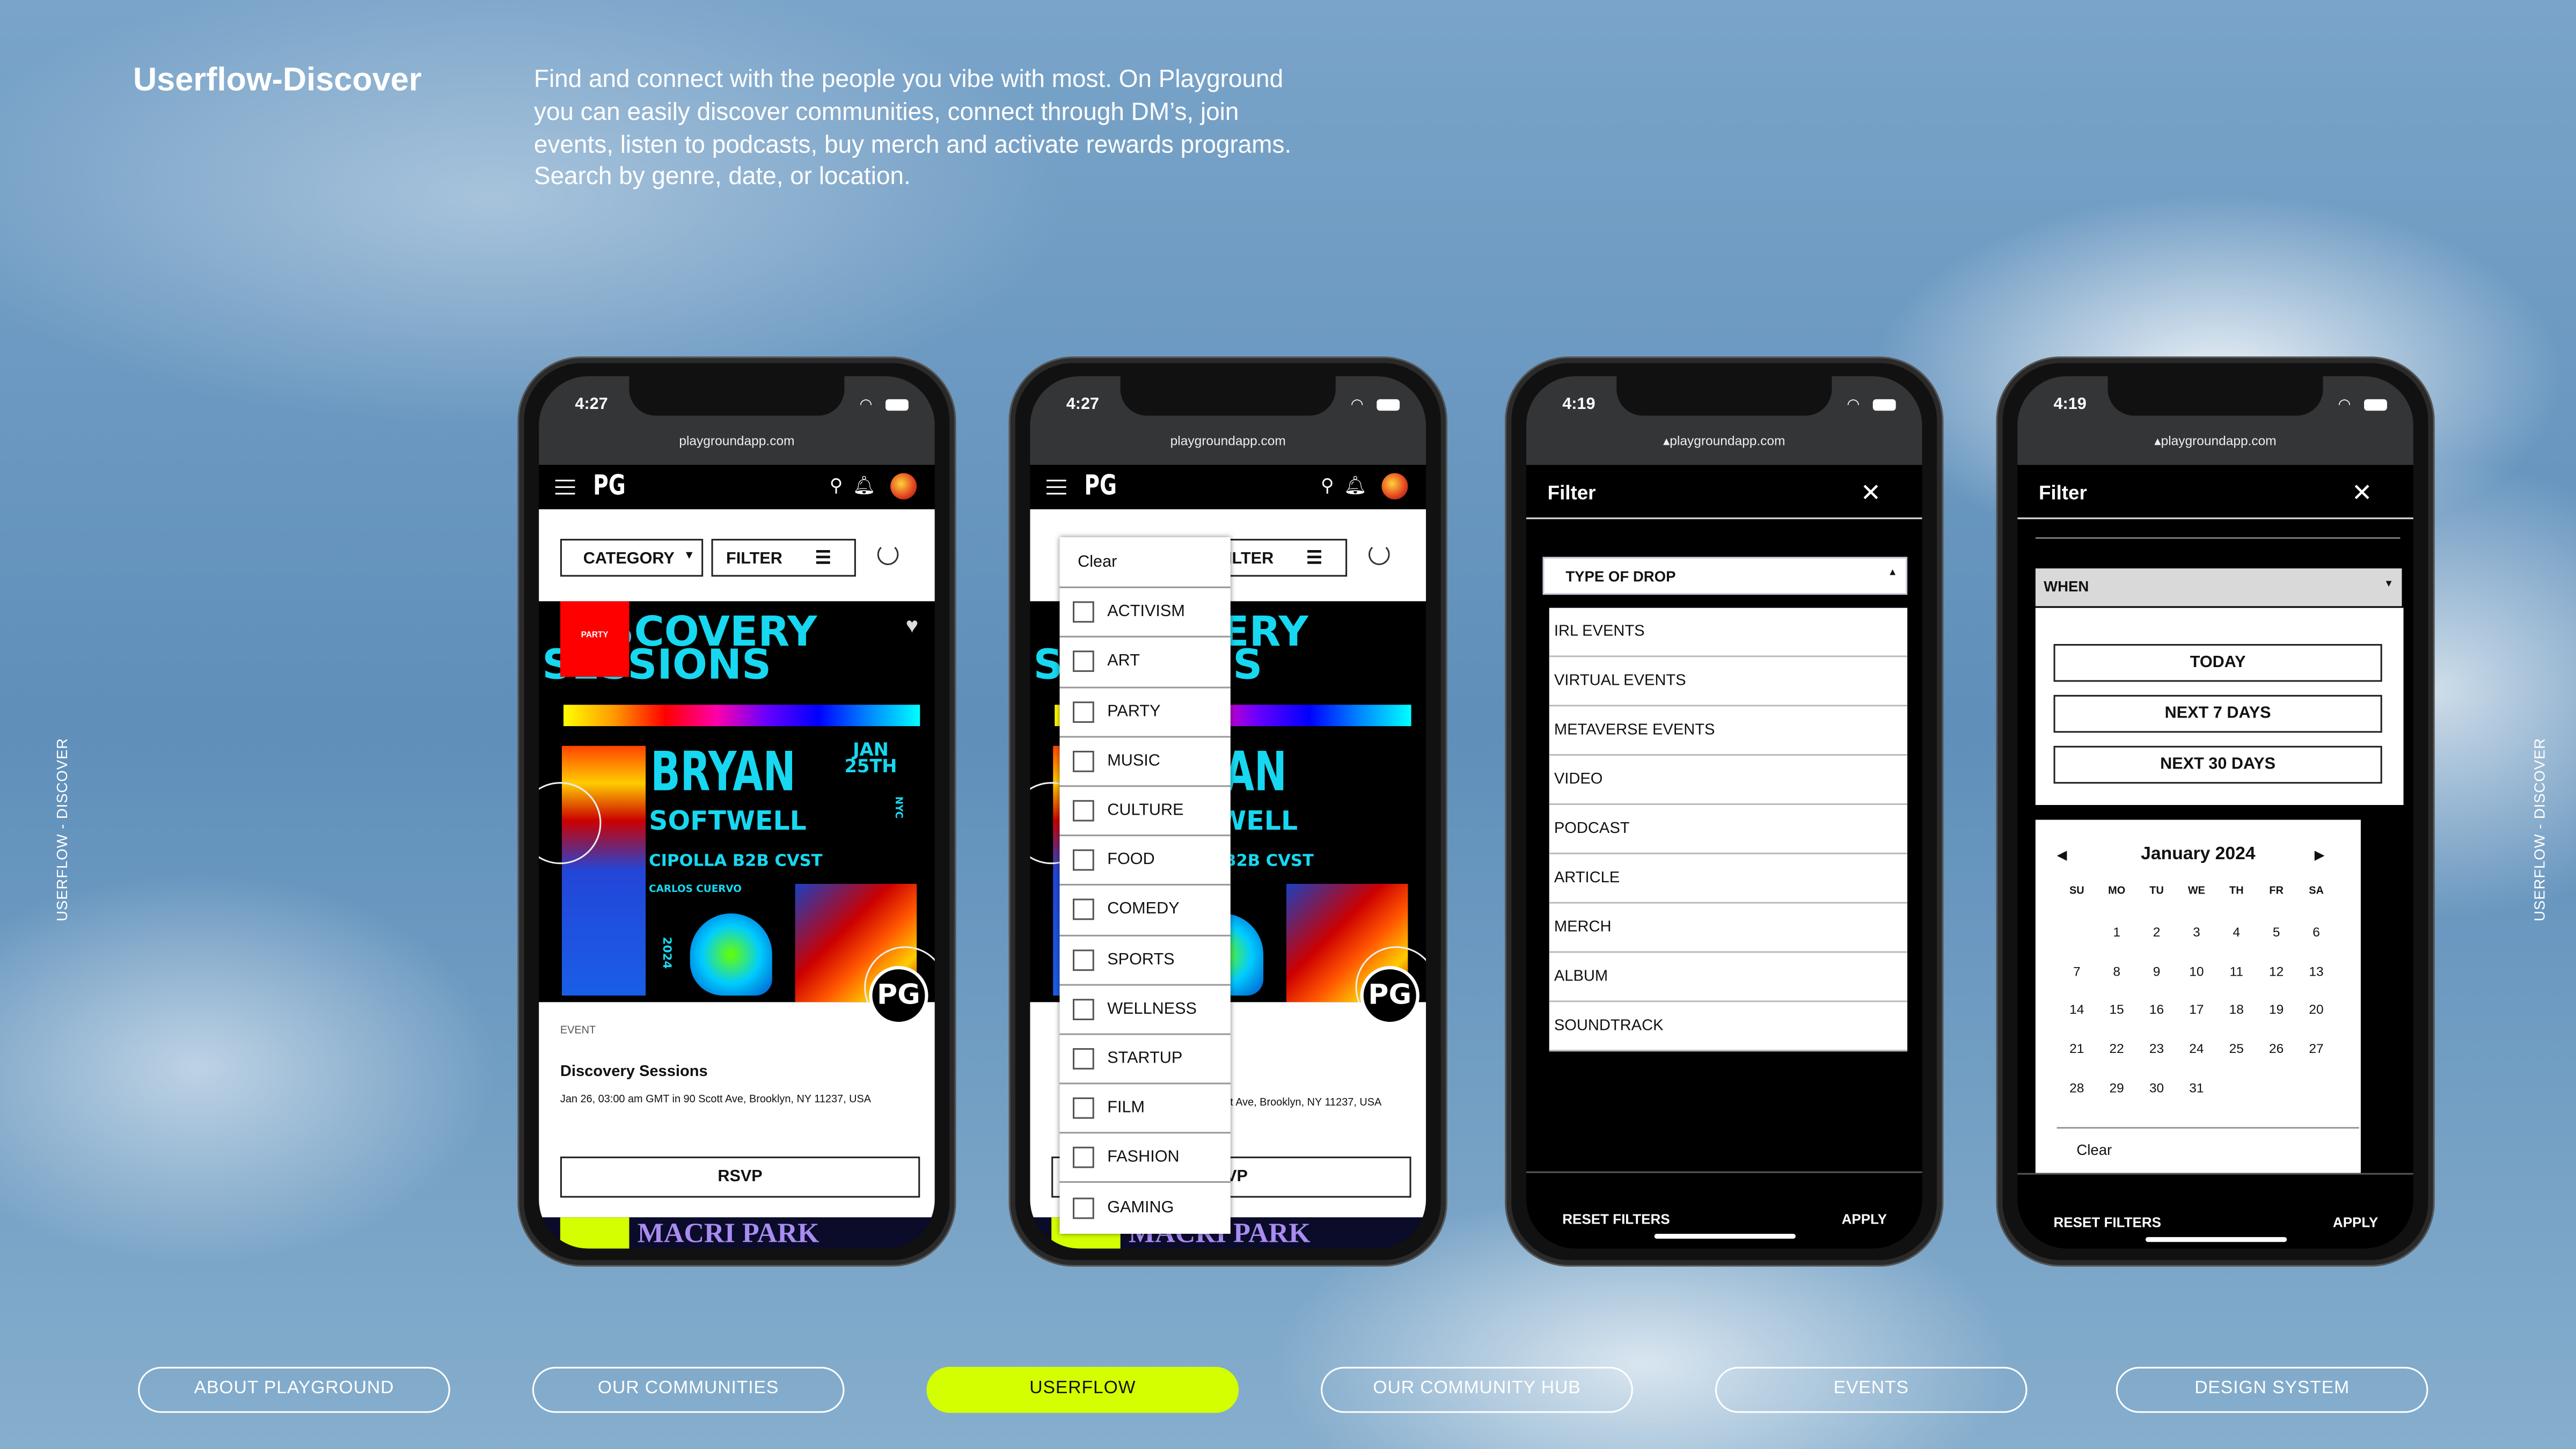 Image resolution: width=2576 pixels, height=1449 pixels. Describe the element at coordinates (2196, 1100) in the screenshot. I see `calendar-day: 31` at that location.